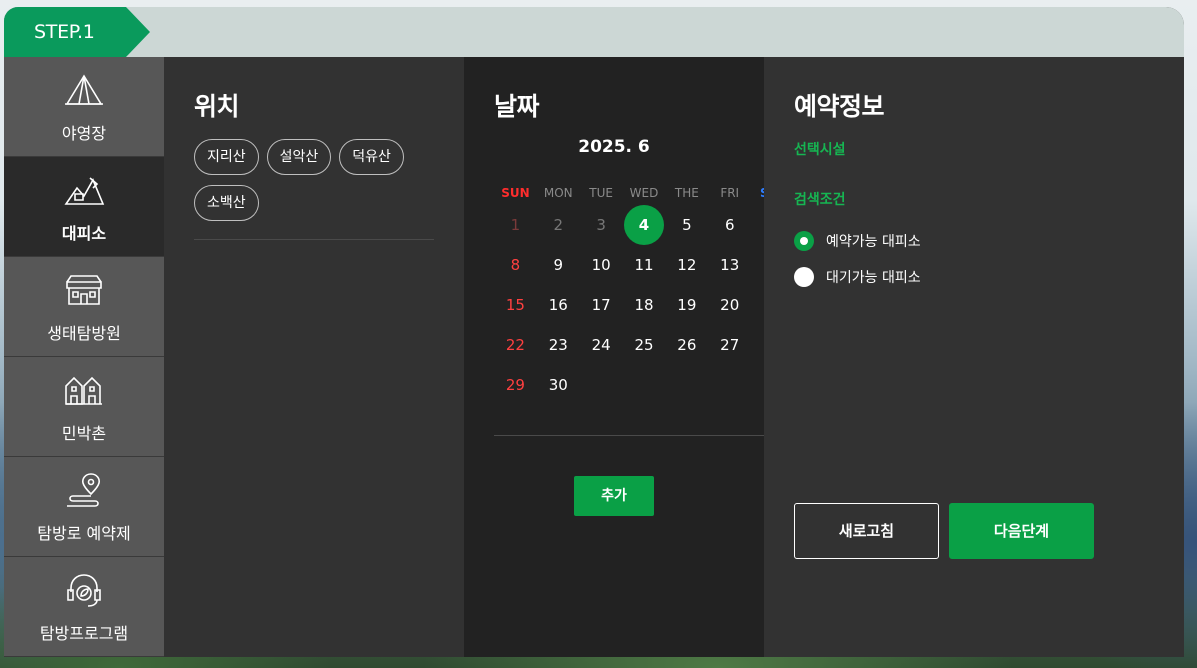 The image size is (1197, 668). I want to click on calendar-day-number: 30, so click(558, 385).